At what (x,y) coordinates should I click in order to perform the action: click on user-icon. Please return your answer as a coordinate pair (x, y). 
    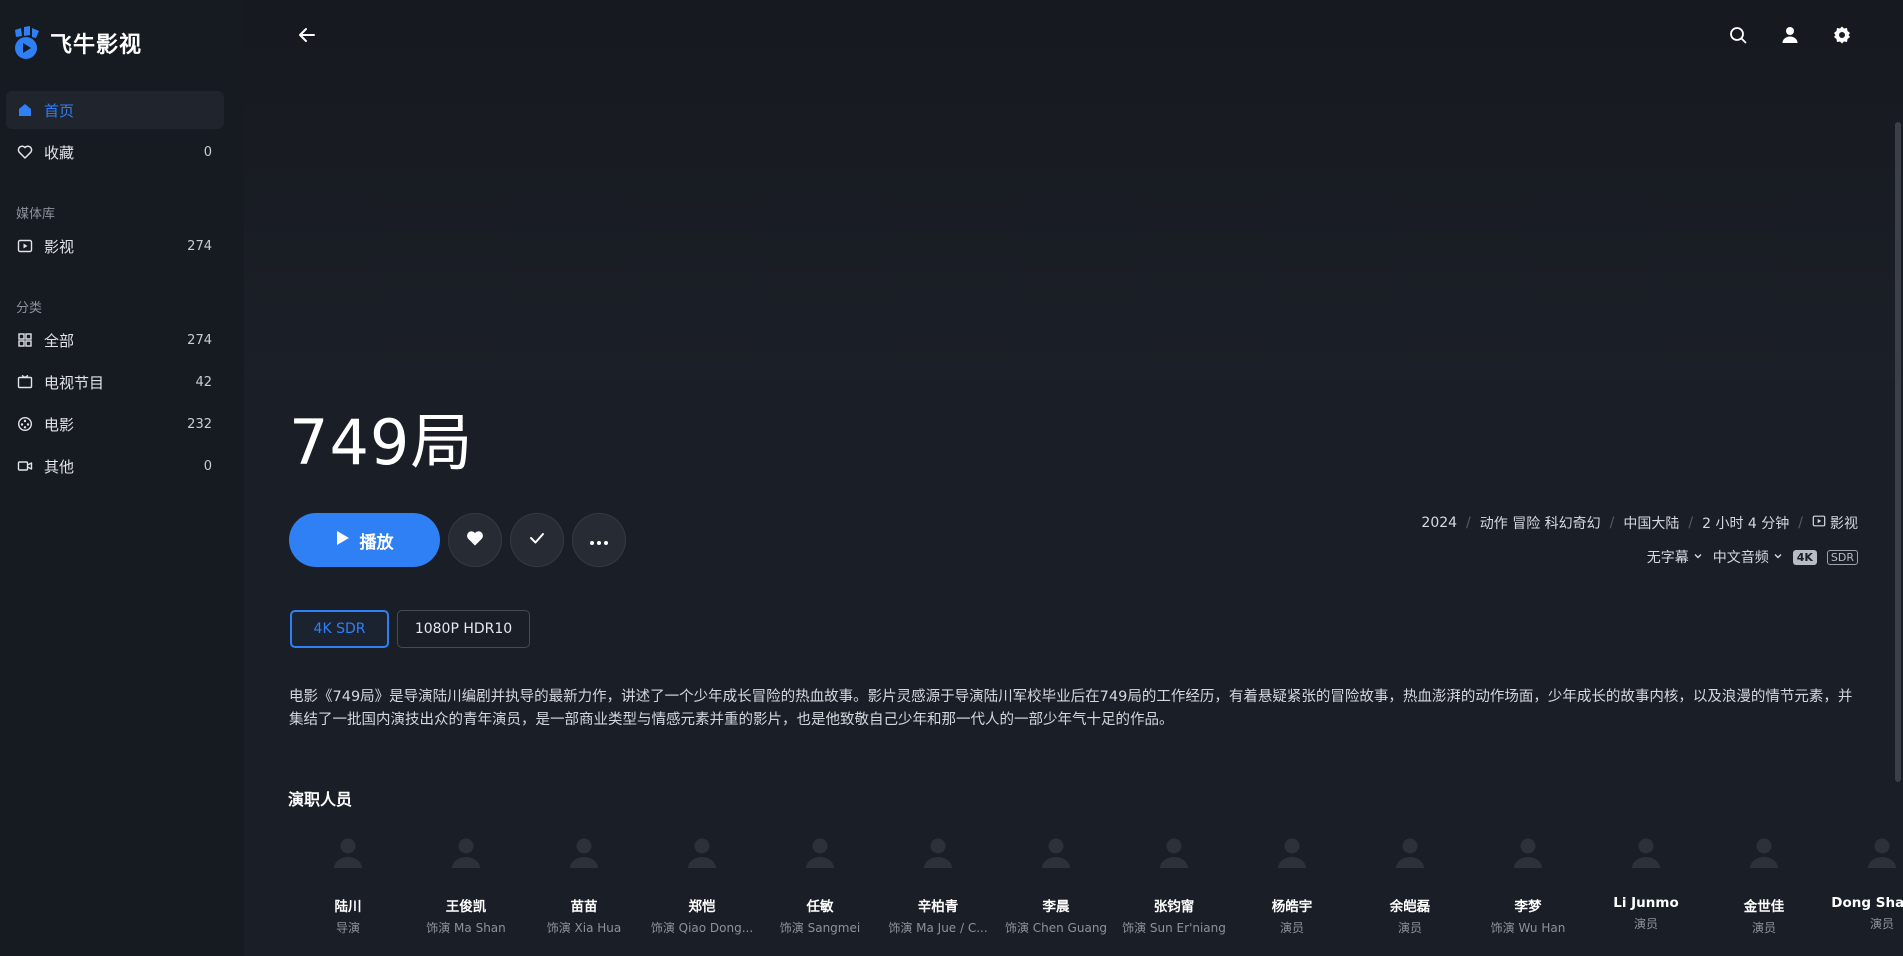
    Looking at the image, I should click on (1790, 37).